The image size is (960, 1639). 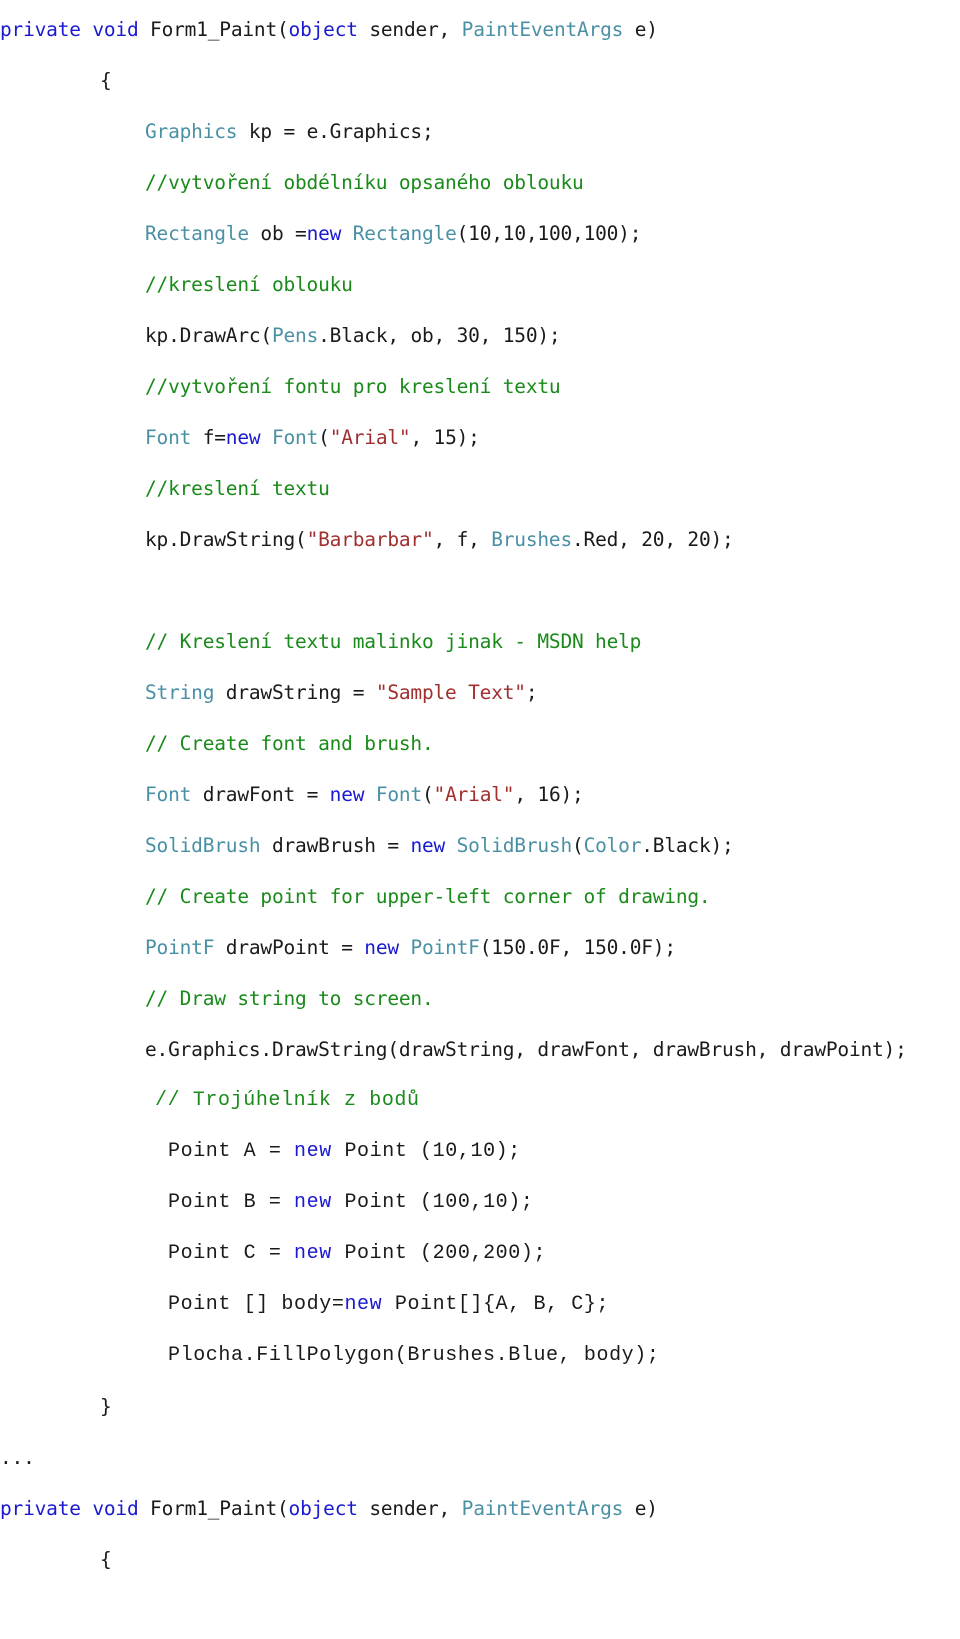 What do you see at coordinates (450, 692) in the screenshot?
I see `code-token-str: "Sample Text"` at bounding box center [450, 692].